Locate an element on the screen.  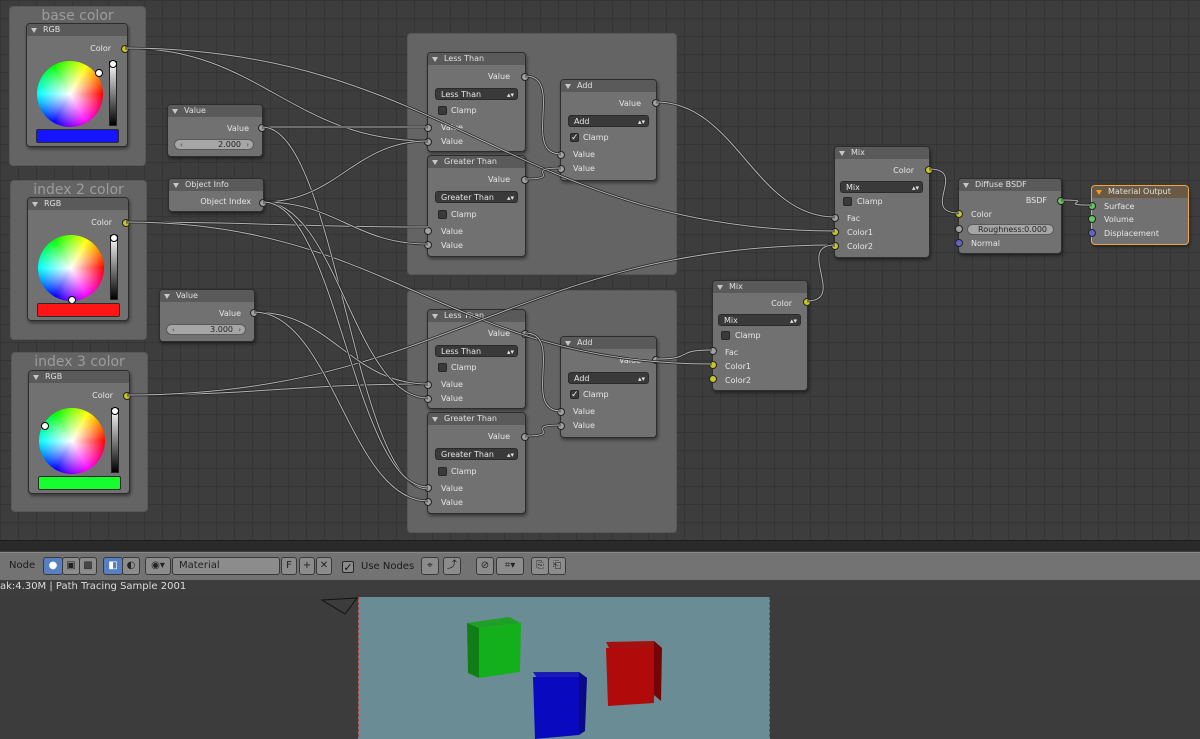
mix-node: Mix Color Mix ▴▾ Clamp Fac Color1 Color2 is located at coordinates (882, 202).